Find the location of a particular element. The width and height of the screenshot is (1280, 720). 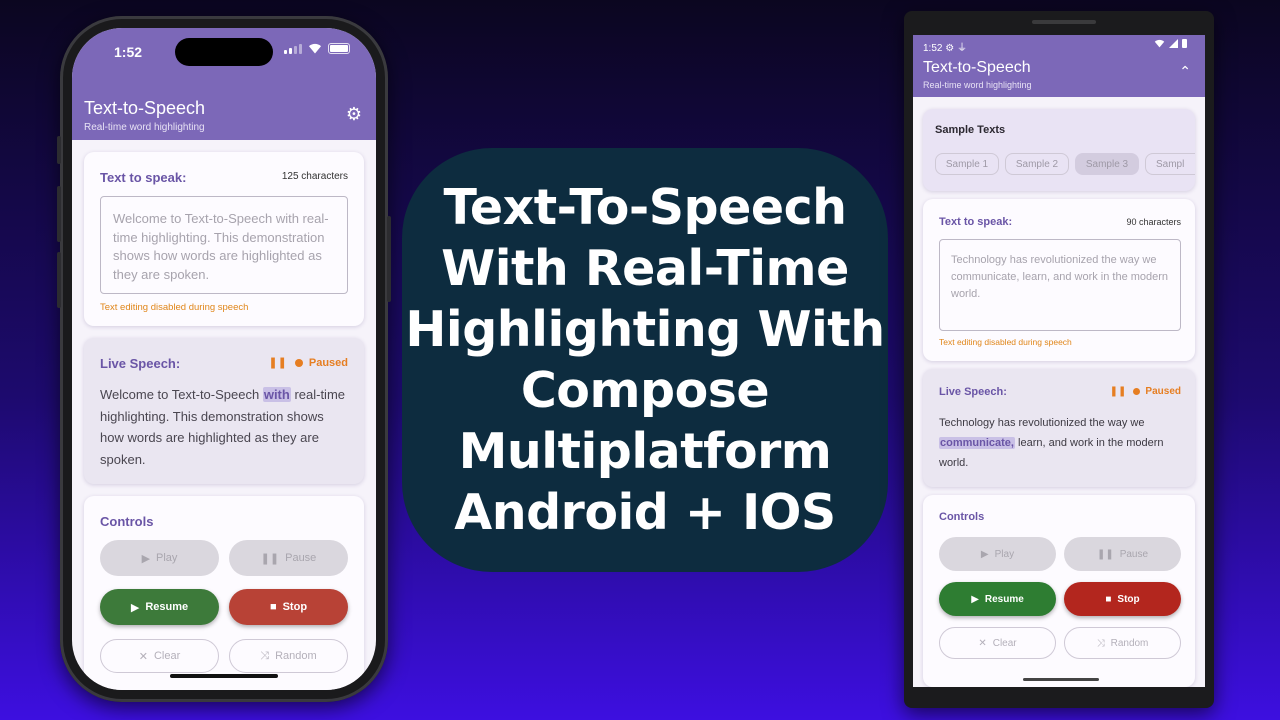

settings-icon: ⚙ is located at coordinates (950, 48).